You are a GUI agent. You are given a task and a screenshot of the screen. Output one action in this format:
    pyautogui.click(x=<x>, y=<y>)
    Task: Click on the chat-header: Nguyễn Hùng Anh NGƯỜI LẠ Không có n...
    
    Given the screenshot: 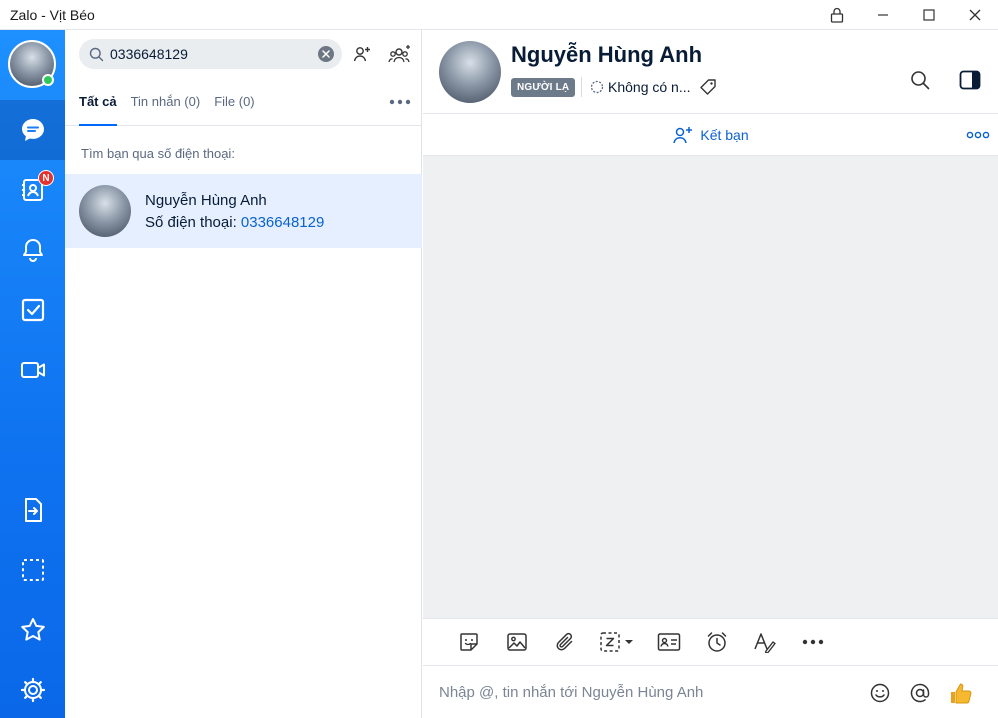 What is the action you would take?
    pyautogui.click(x=710, y=72)
    